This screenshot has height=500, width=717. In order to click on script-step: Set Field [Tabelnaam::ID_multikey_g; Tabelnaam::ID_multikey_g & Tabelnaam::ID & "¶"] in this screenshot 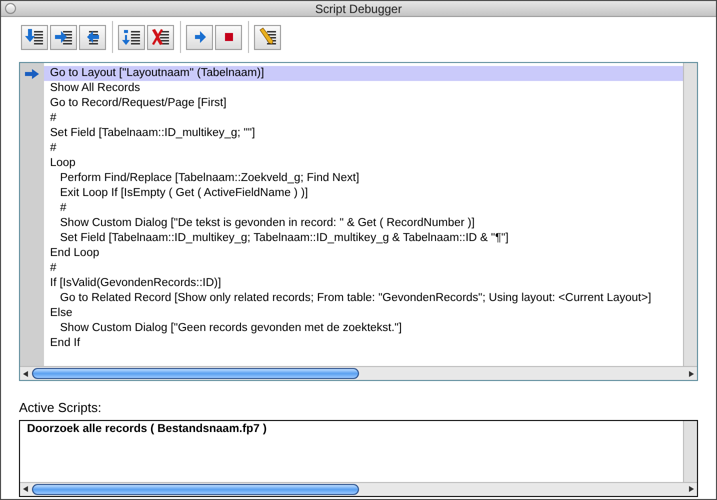, I will do `click(363, 238)`.